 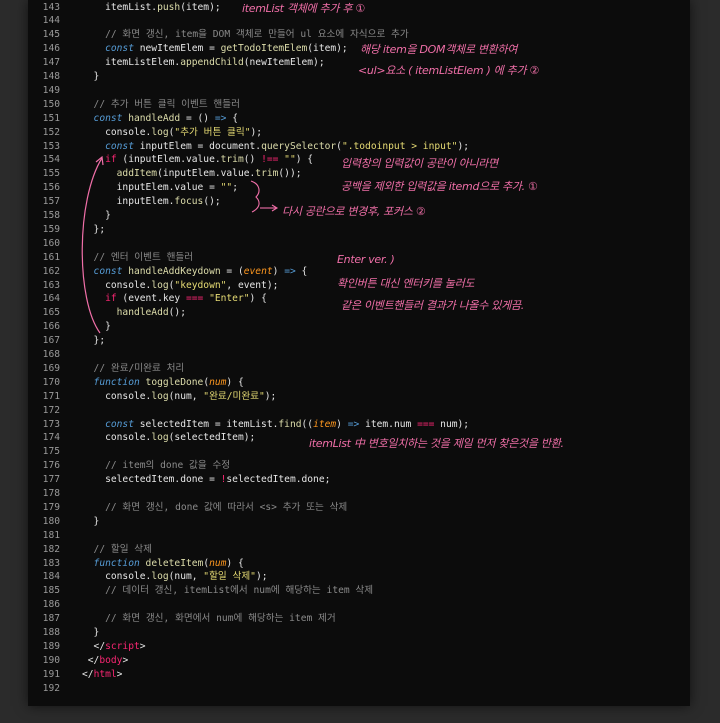 I want to click on annotation-trim-2: 공백을 제외한 입력값을 itemd으로 추가. ①, so click(x=439, y=186).